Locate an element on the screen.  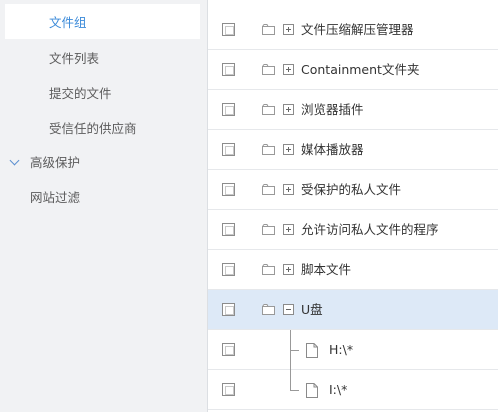
sidebar-item-file-list: 文件列表 is located at coordinates (100, 57).